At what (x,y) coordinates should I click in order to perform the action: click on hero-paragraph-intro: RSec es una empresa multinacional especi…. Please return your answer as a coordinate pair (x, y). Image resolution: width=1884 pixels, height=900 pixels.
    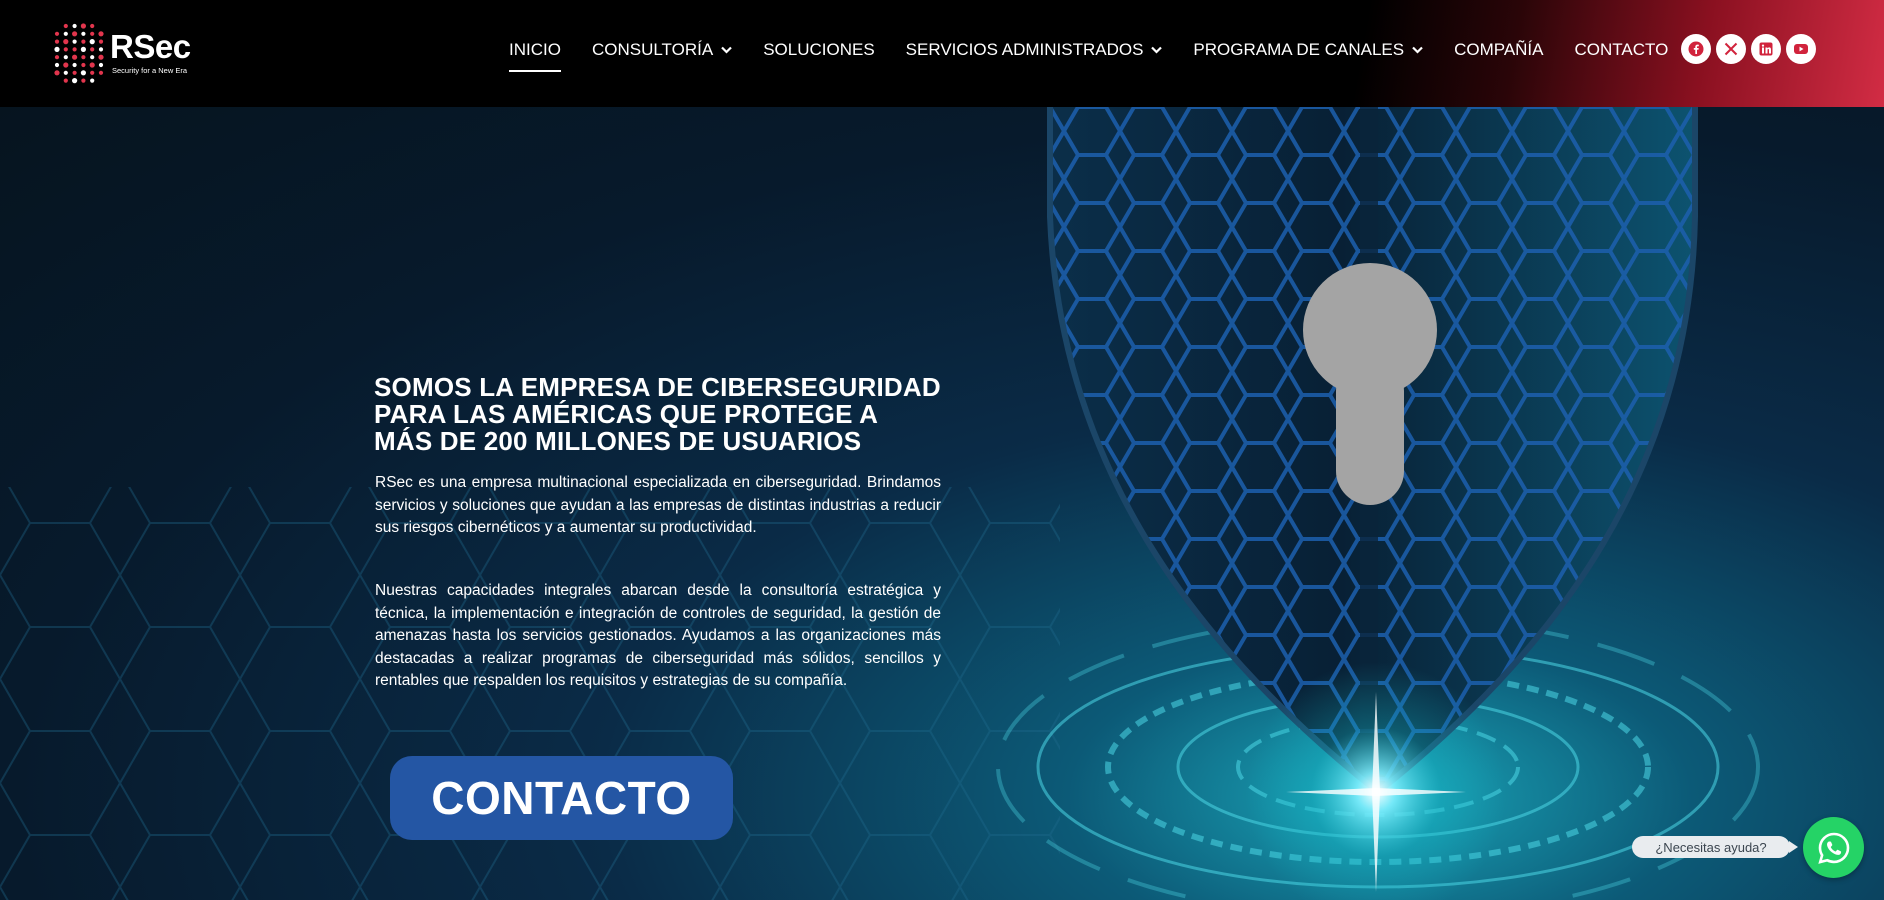
    Looking at the image, I should click on (658, 505).